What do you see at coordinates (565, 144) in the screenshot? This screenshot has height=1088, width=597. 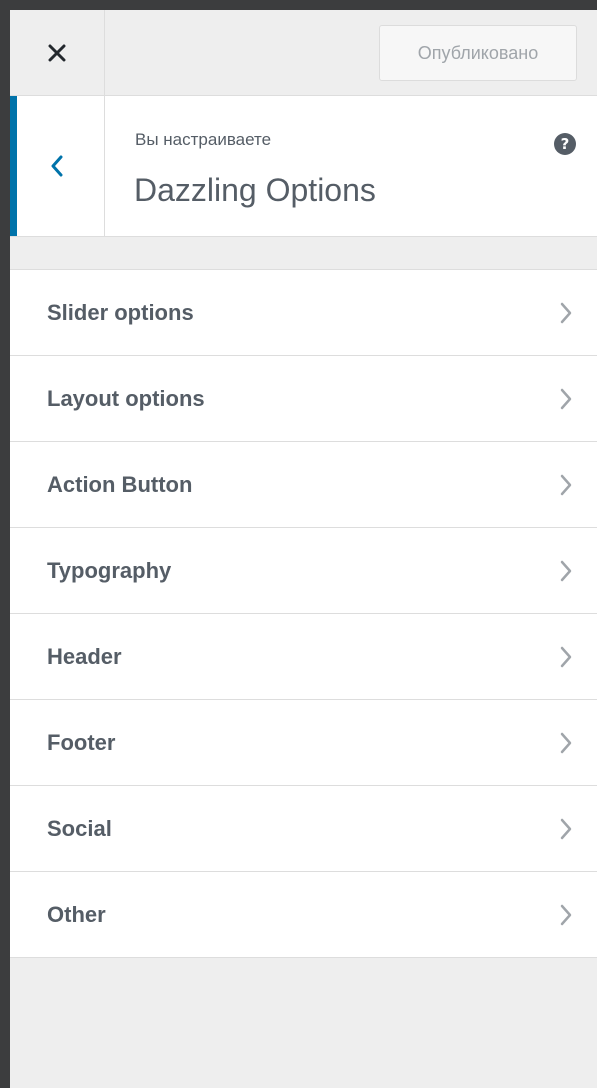 I see `help-icon: ?` at bounding box center [565, 144].